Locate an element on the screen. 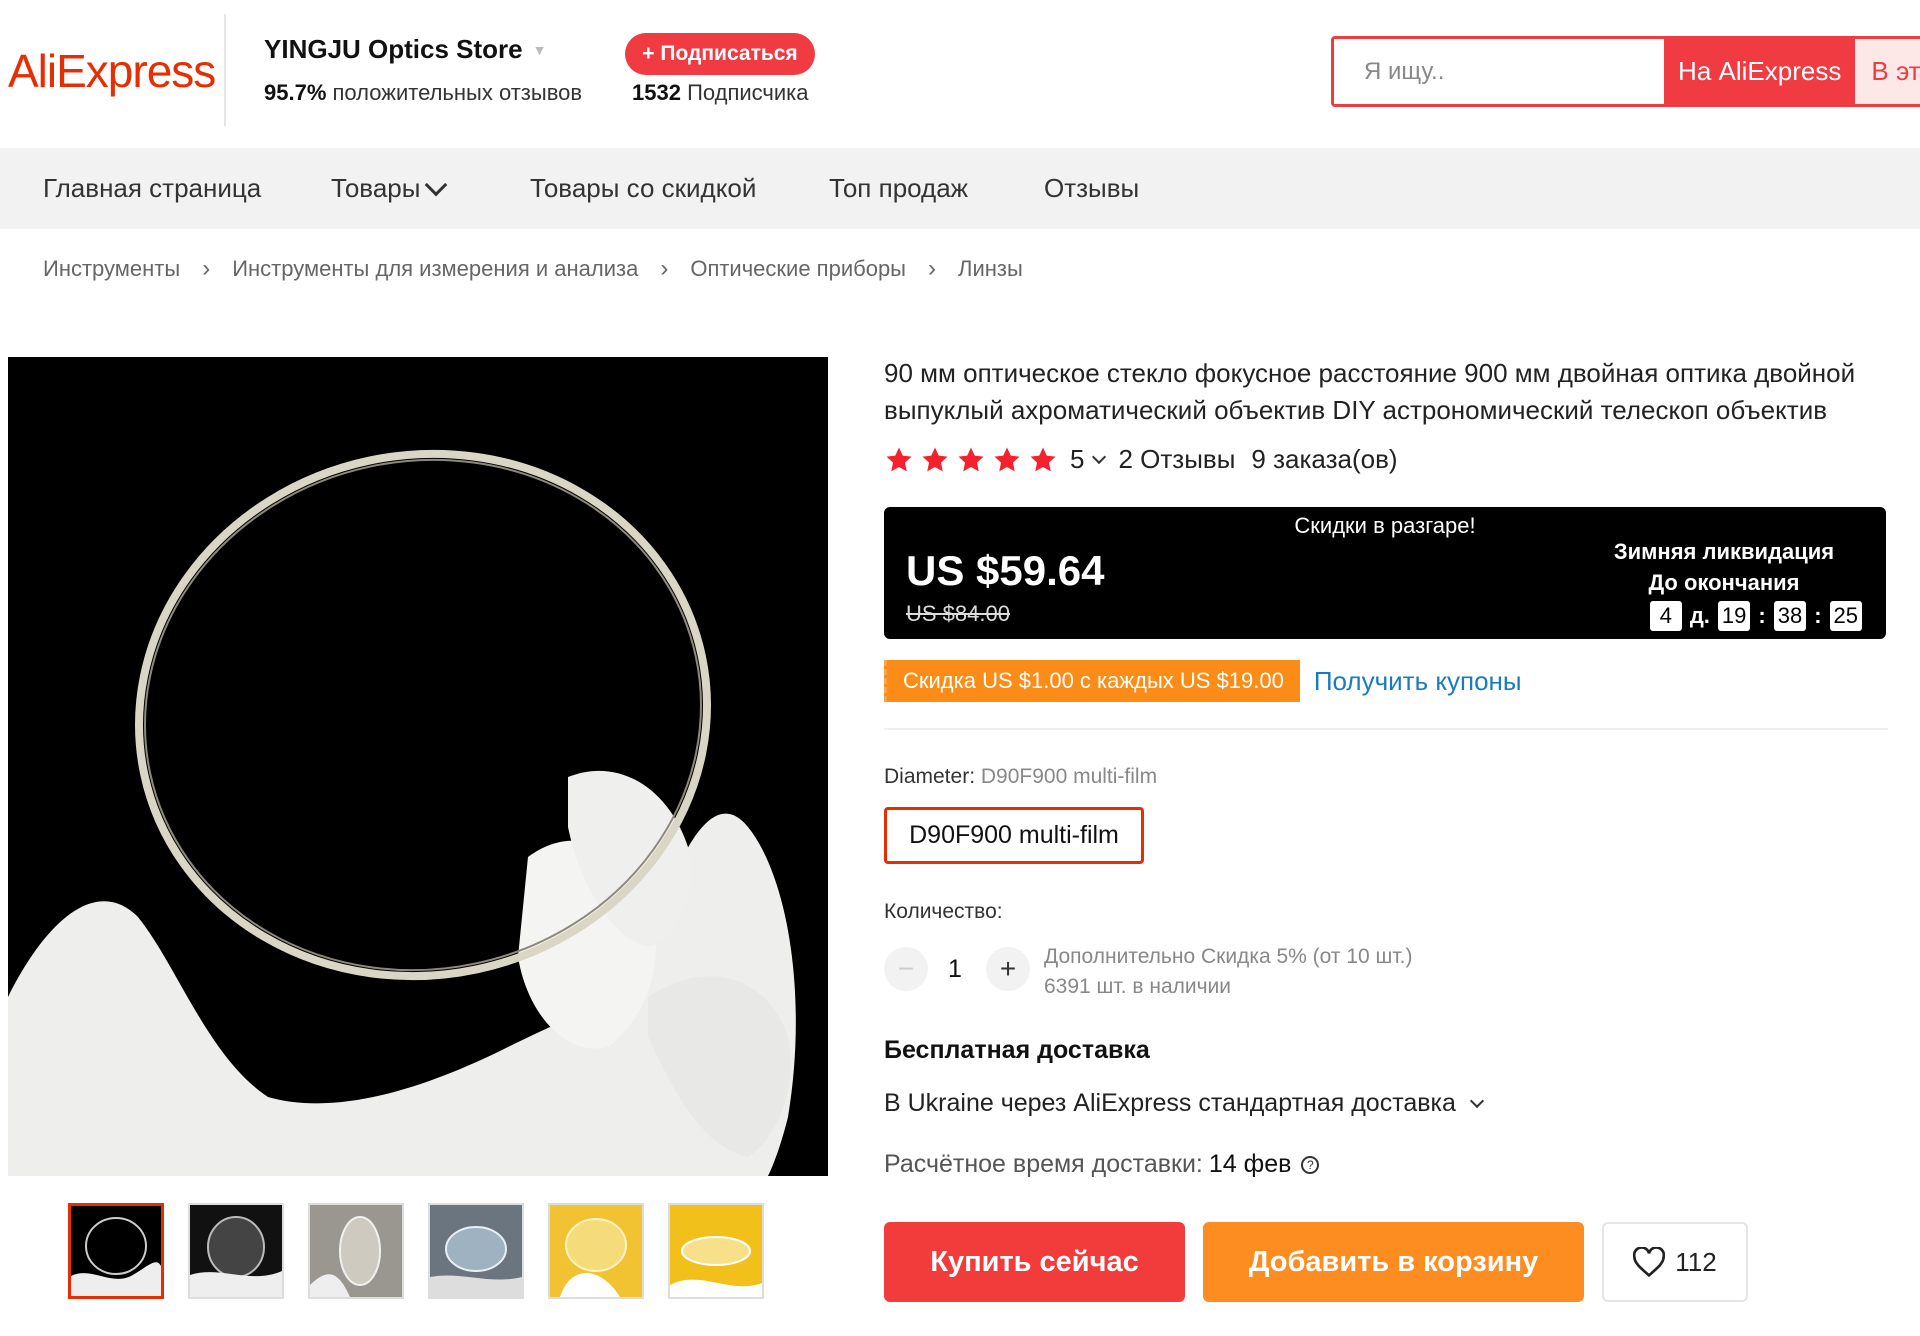  search-input is located at coordinates (1499, 71).